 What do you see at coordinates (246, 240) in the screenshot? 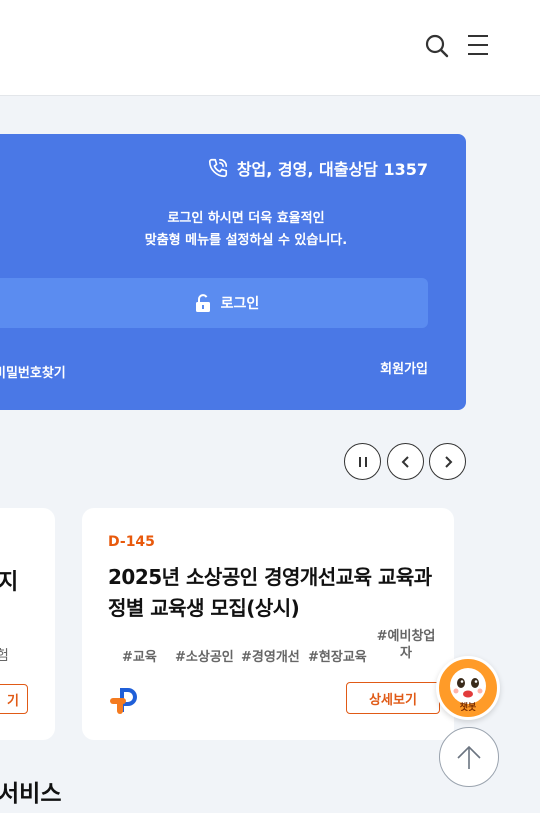
I see `login-message-line2: 맞춤형 메뉴를 설정하실 수 있습니다.` at bounding box center [246, 240].